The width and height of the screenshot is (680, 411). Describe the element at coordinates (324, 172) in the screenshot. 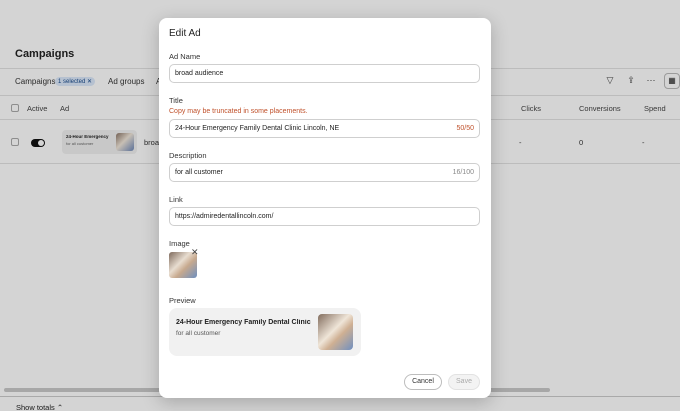

I see `description-input: for all customer 16/100` at that location.